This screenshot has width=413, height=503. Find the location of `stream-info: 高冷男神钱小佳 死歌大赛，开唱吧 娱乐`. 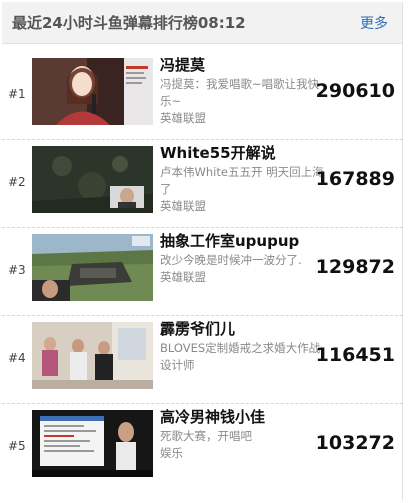

stream-info: 高冷男神钱小佳 死歌大赛，开唱吧 娱乐 is located at coordinates (245, 435).